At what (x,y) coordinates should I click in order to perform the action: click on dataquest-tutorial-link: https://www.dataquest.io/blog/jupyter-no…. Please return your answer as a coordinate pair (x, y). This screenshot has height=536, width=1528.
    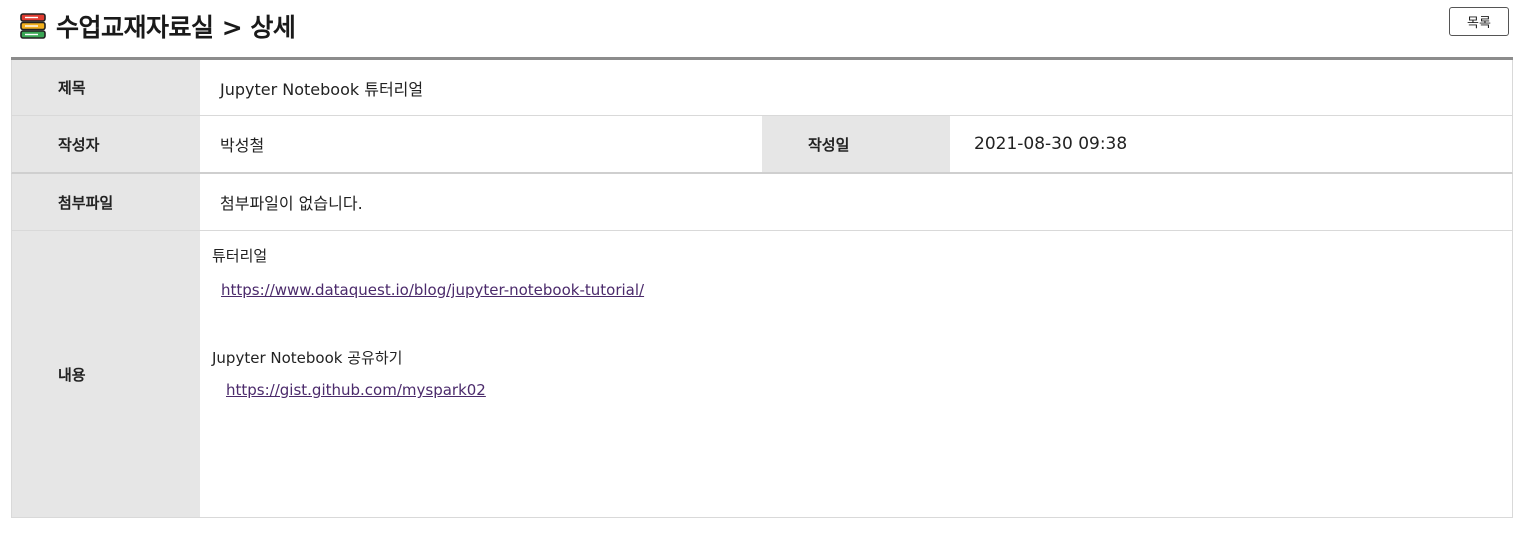
    Looking at the image, I should click on (432, 290).